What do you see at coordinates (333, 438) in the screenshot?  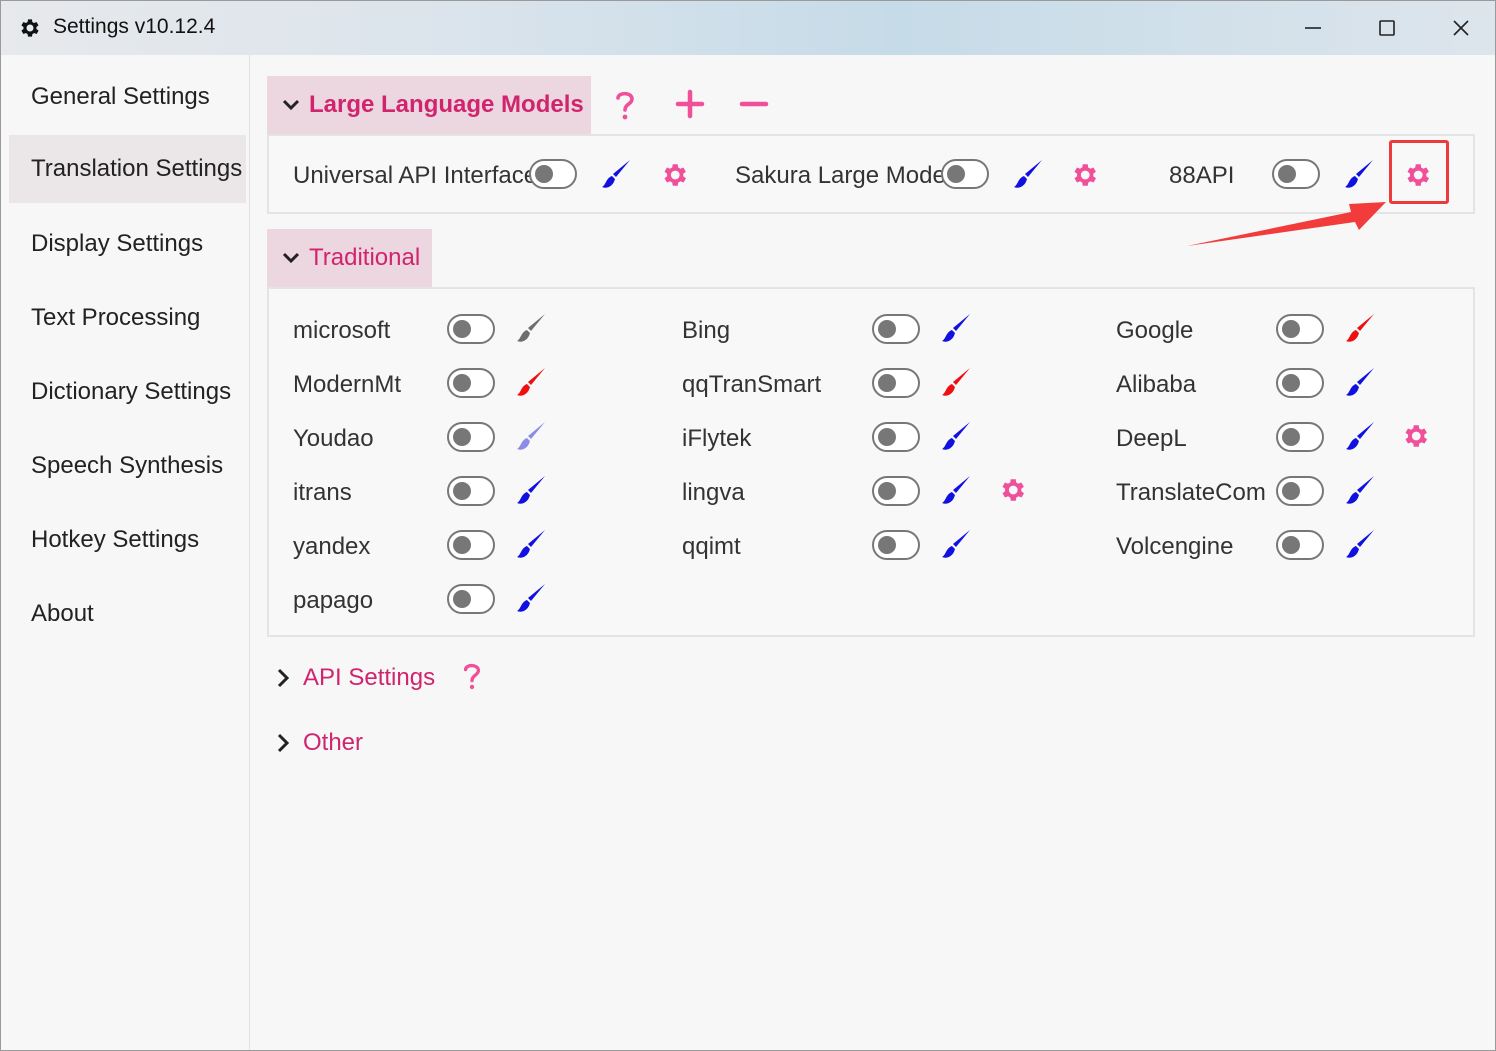 I see `engine-label: Youdao` at bounding box center [333, 438].